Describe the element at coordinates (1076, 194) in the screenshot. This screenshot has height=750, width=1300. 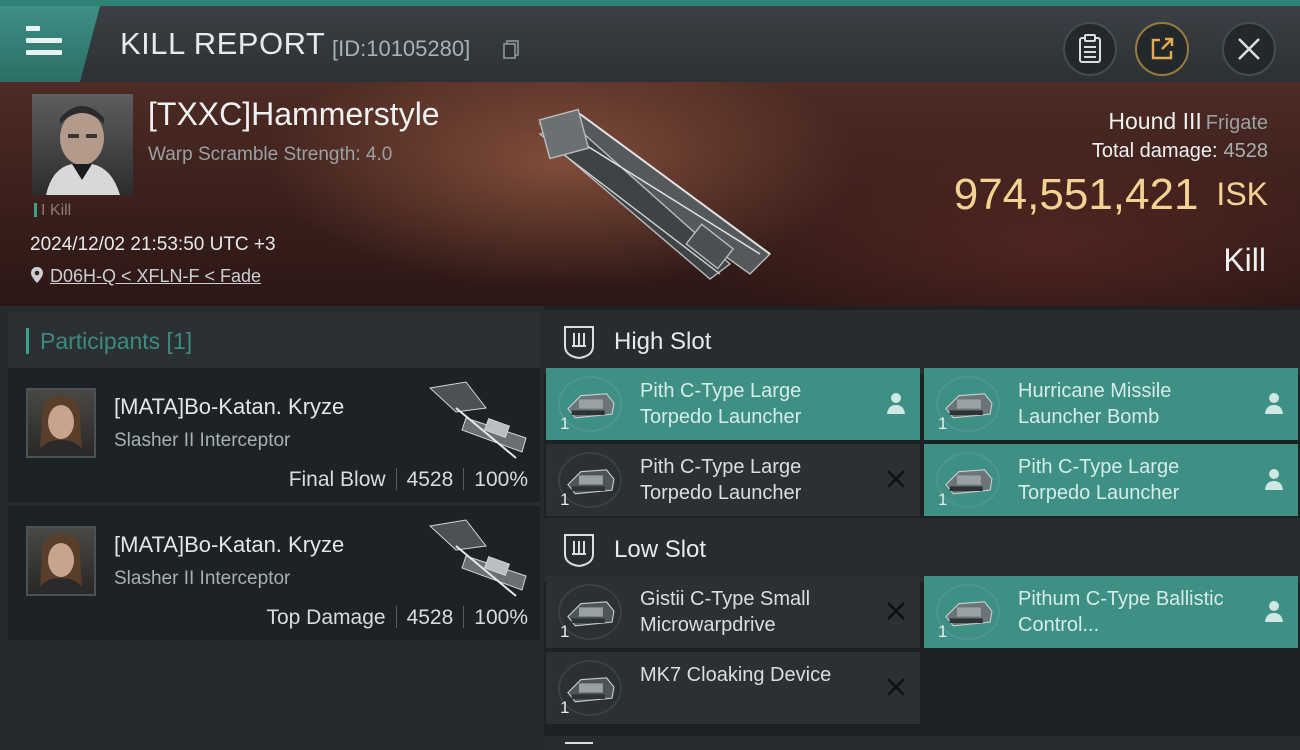
I see `isk-amount: 974,551,421` at that location.